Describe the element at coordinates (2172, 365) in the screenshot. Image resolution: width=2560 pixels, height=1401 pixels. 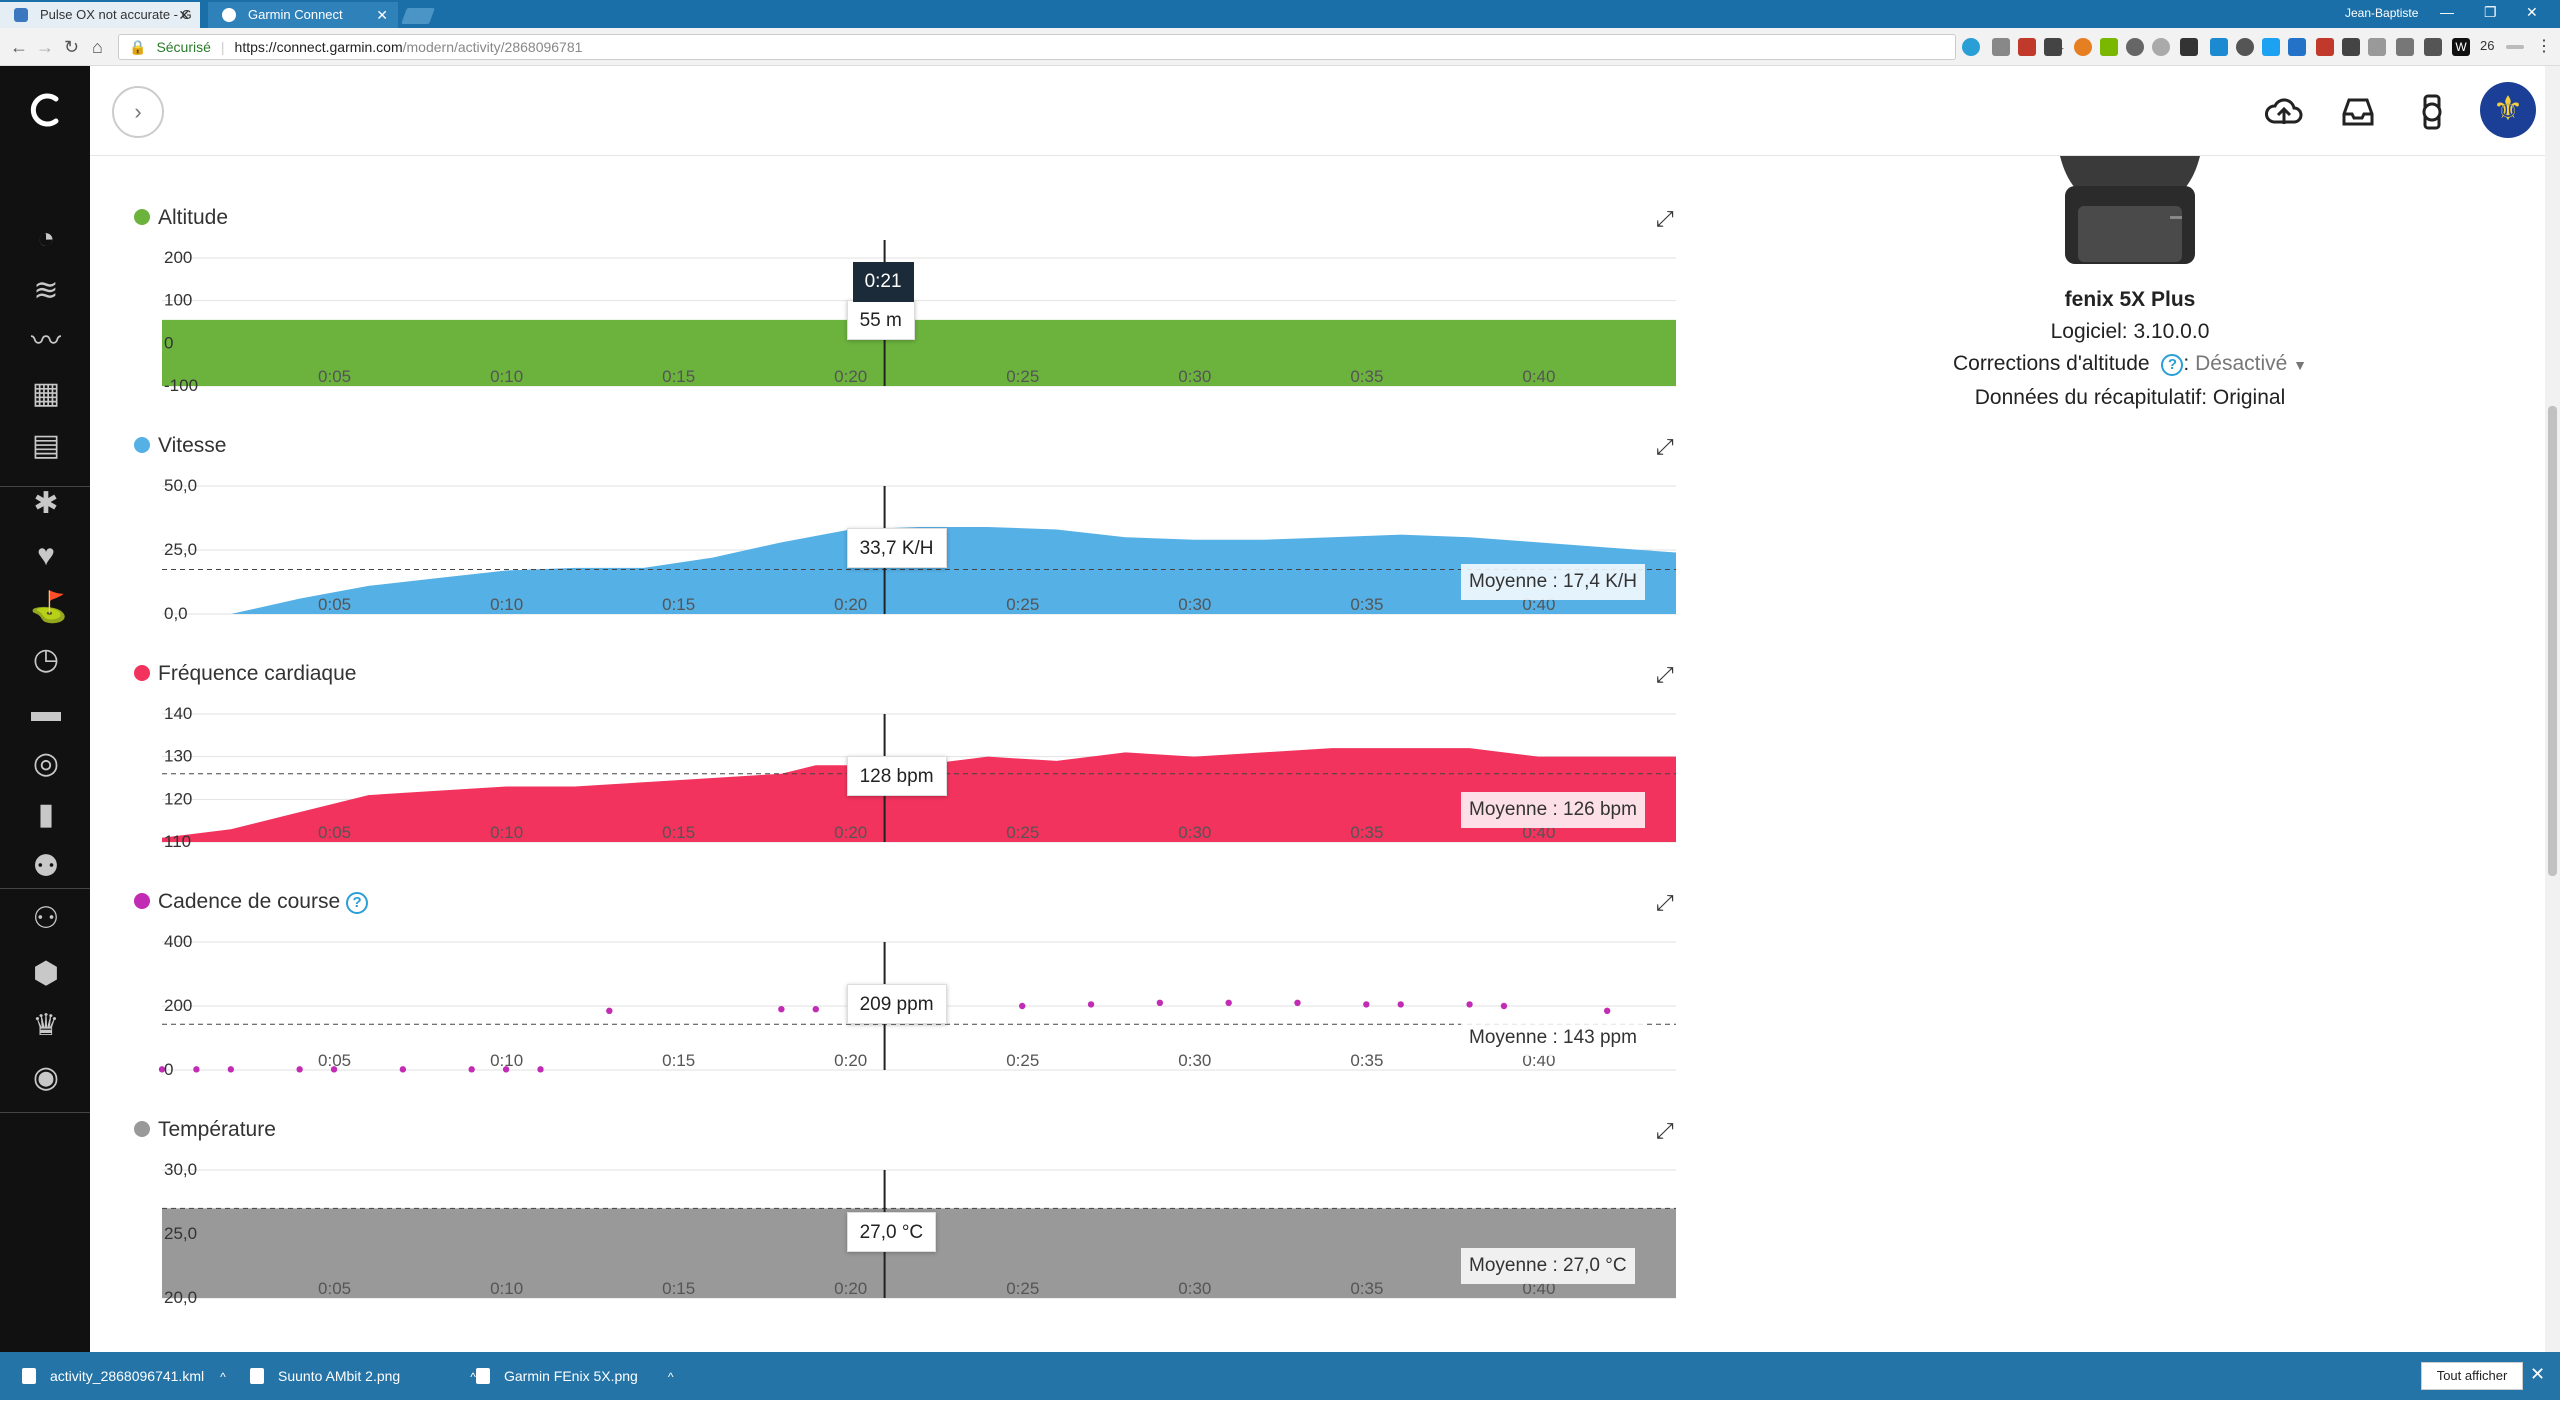
I see `help-icon: ?` at that location.